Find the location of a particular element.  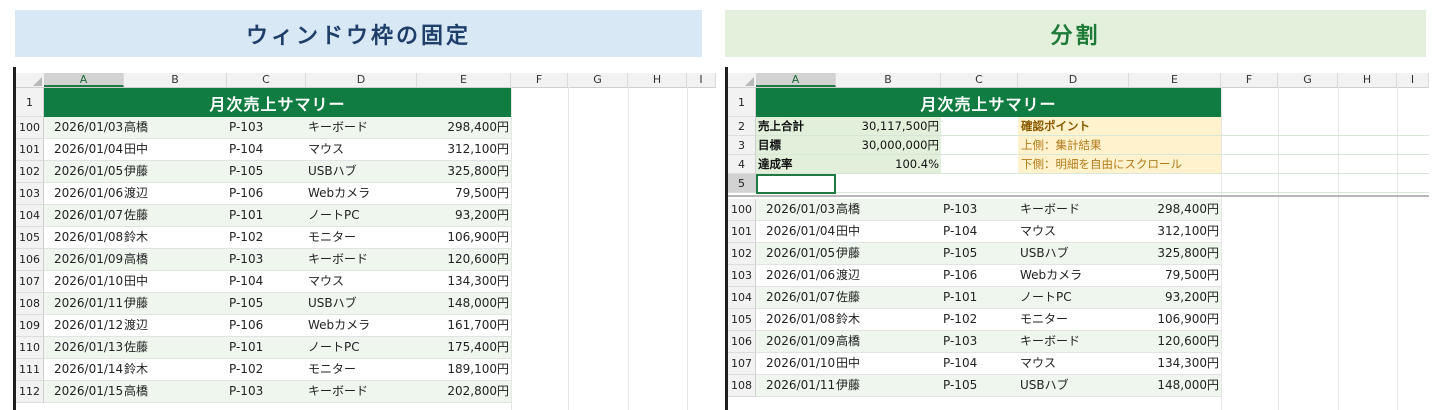

note-cell: 確認ポイント is located at coordinates (1119, 126).